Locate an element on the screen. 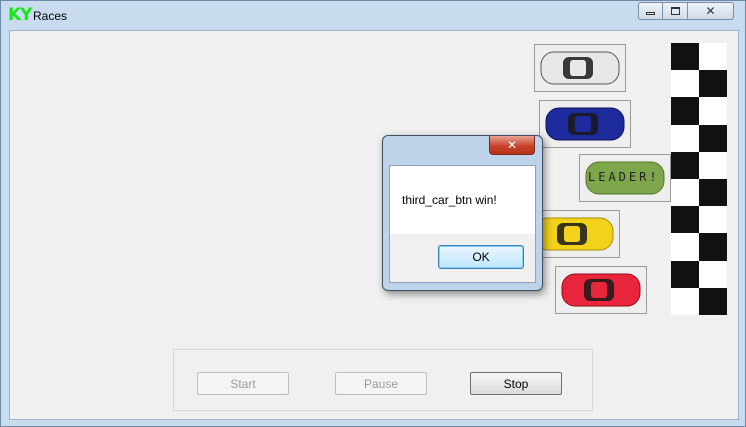 The height and width of the screenshot is (427, 746). fifth-car-button is located at coordinates (601, 290).